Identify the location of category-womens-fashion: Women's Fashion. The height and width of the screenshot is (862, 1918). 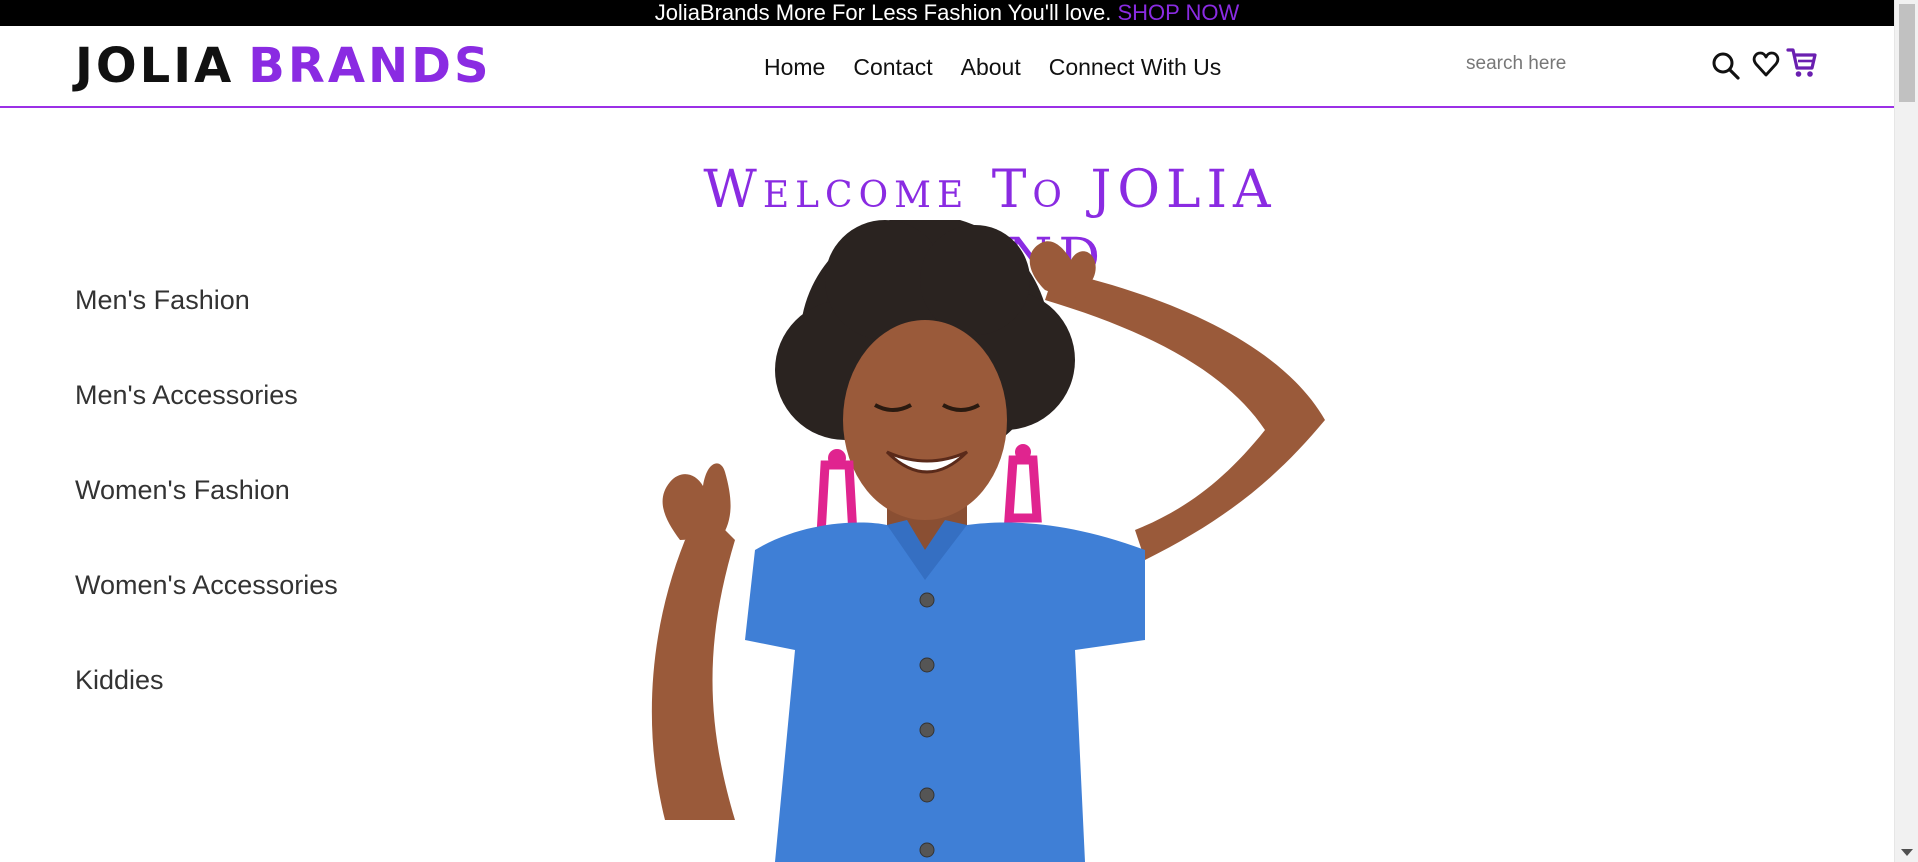
(206, 490).